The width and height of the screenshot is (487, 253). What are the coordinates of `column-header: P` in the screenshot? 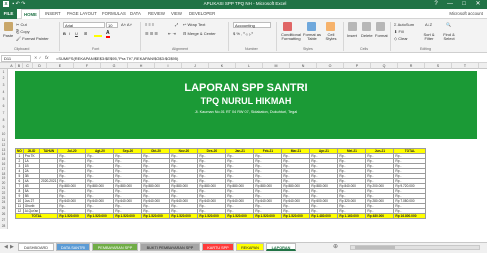 It's located at (357, 66).